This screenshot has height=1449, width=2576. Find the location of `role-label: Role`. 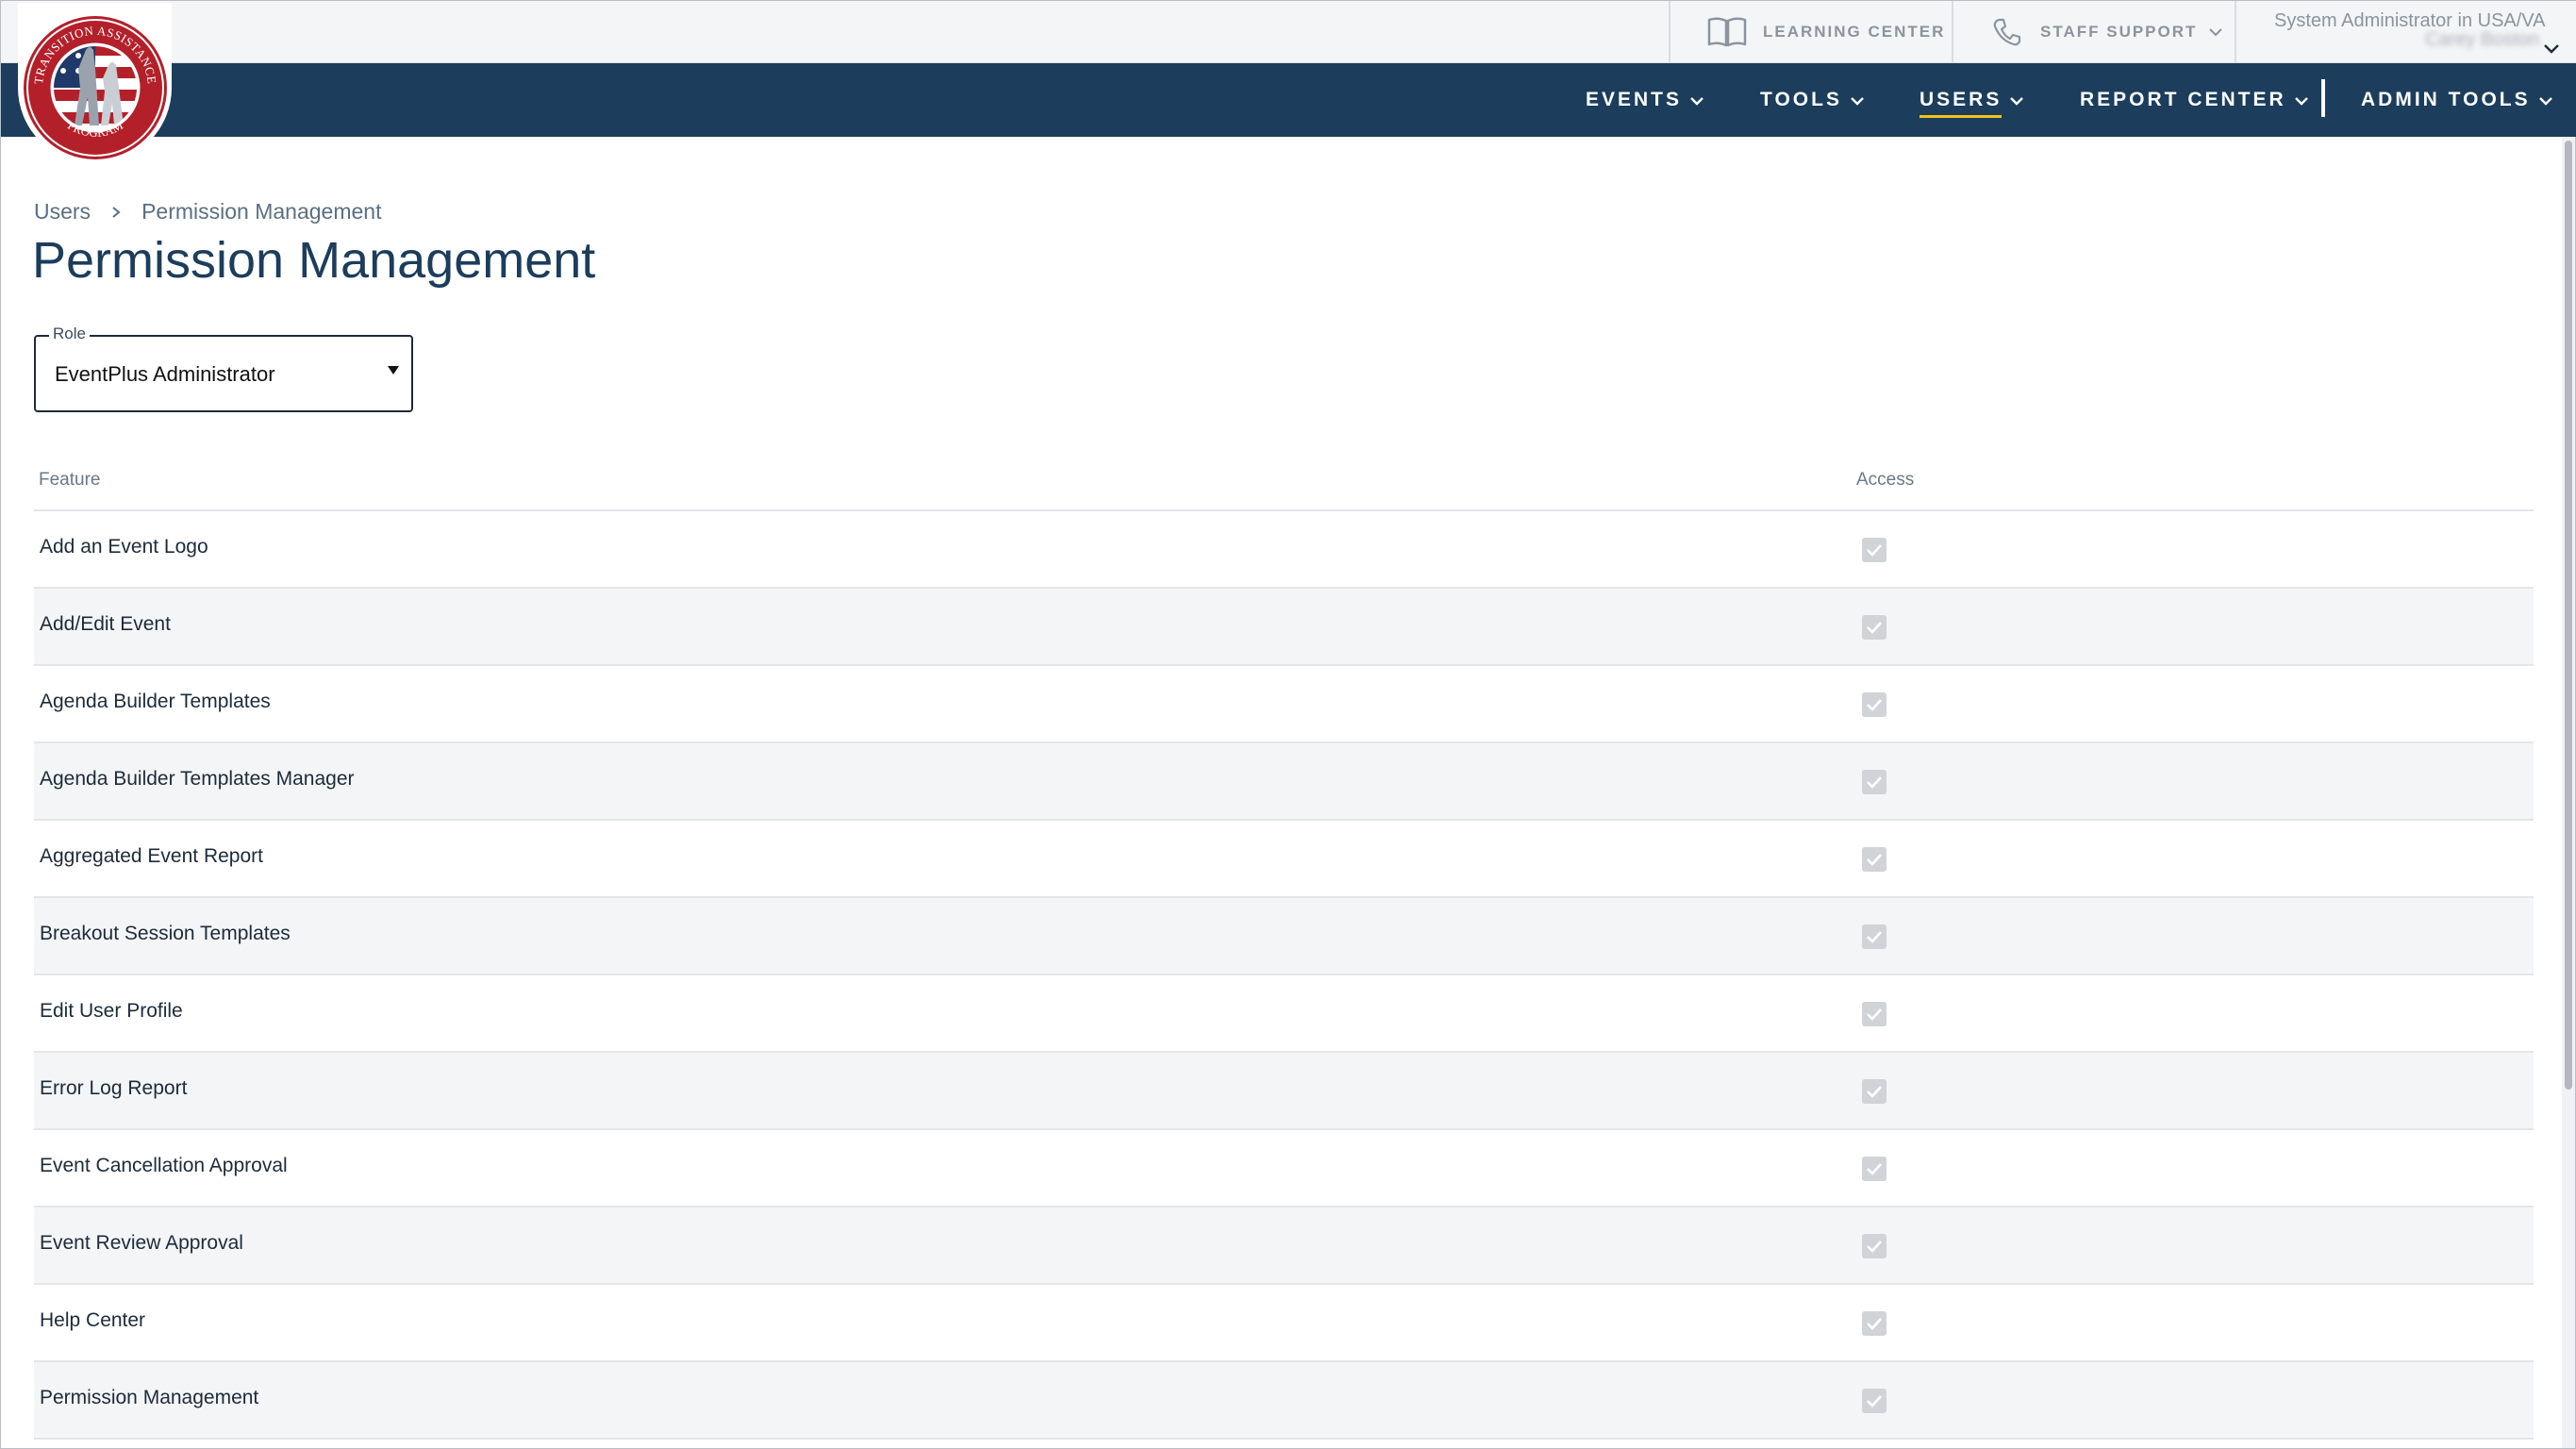

role-label: Role is located at coordinates (69, 334).